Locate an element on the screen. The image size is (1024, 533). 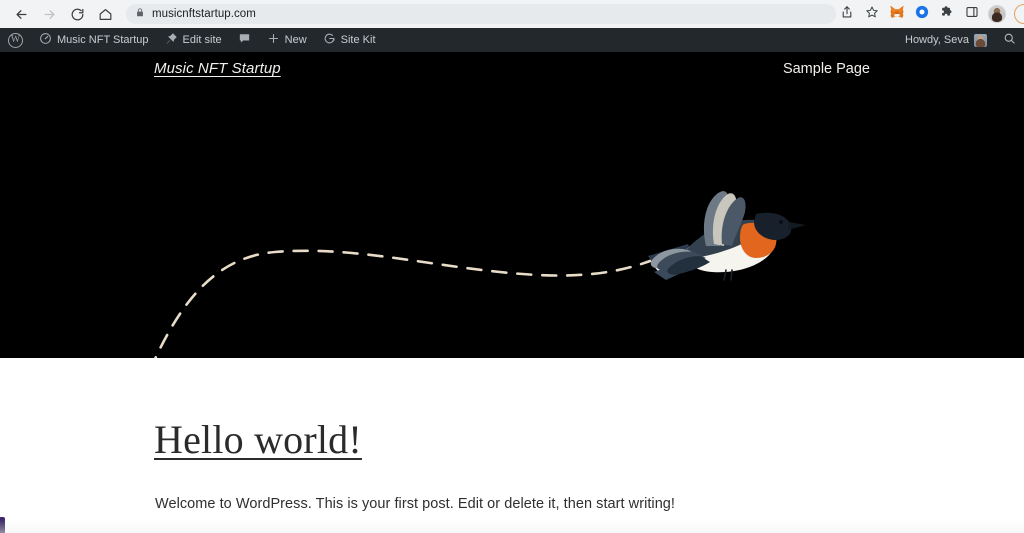
bookmark-star-icon is located at coordinates (872, 14).